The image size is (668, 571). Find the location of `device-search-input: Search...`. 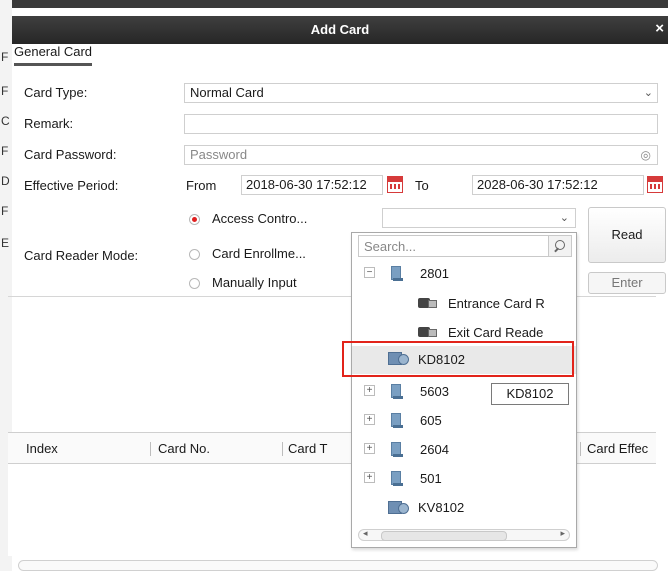

device-search-input: Search... is located at coordinates (465, 246).